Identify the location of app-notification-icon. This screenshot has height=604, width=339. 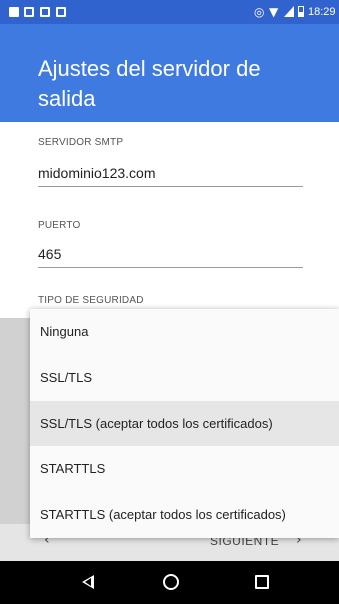
(14, 12).